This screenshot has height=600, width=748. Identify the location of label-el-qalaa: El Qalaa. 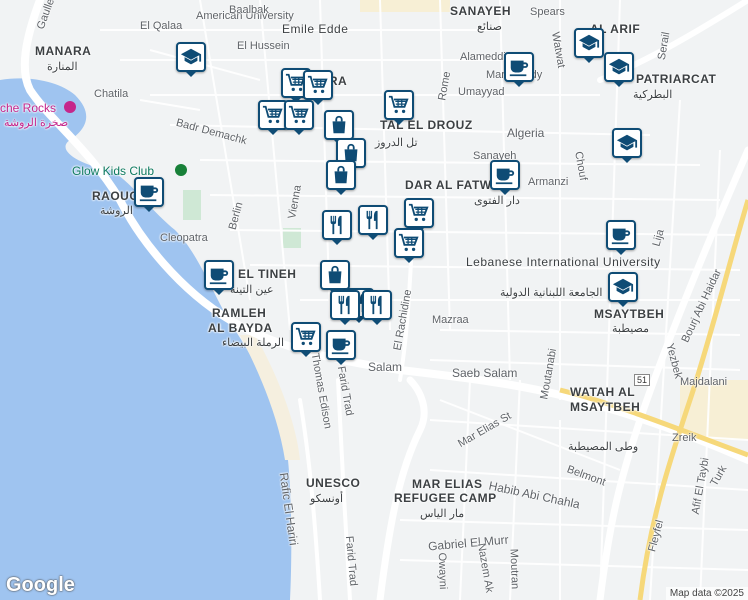
(161, 26).